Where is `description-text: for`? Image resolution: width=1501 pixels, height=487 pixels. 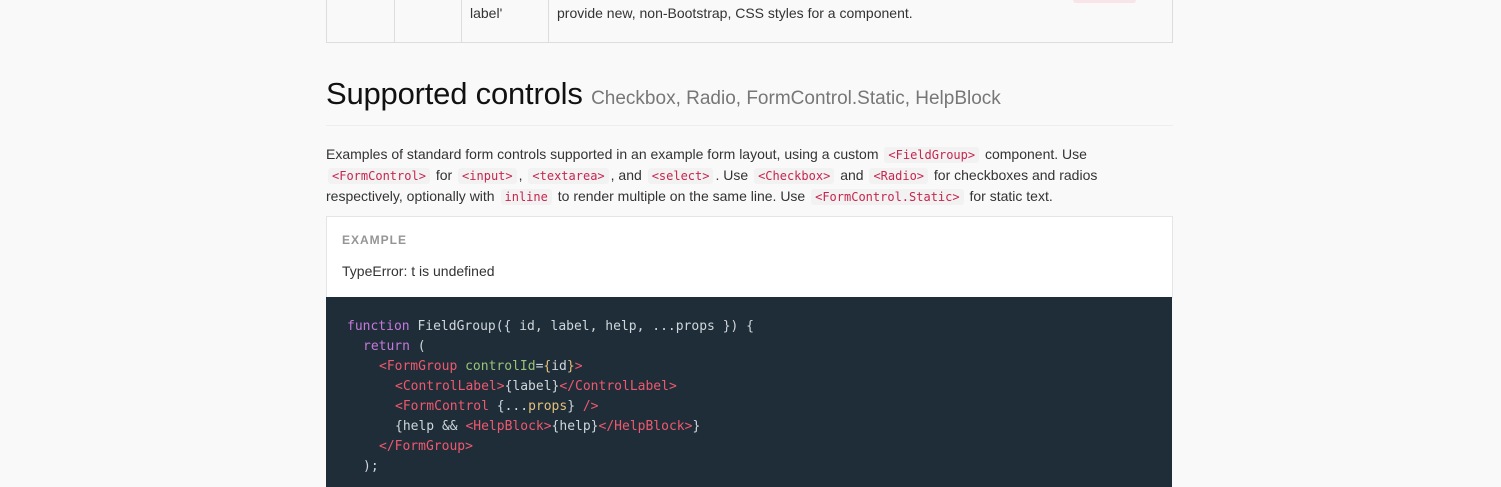 description-text: for is located at coordinates (444, 175).